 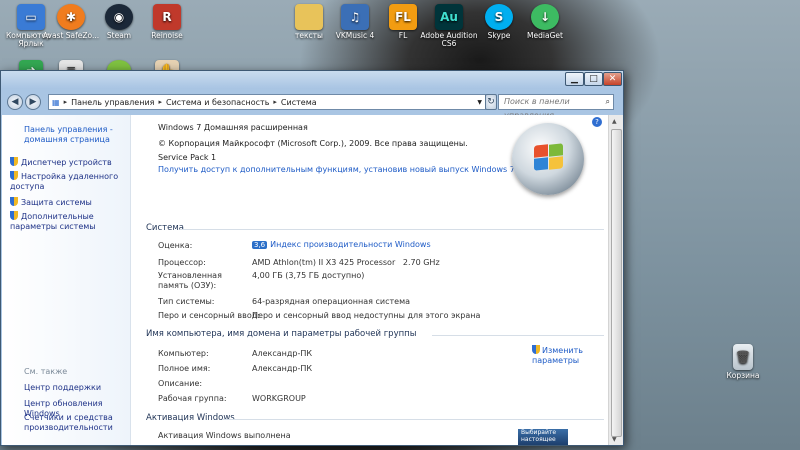 I want to click on search-input: Поиск в панели управления ⌕, so click(x=556, y=107).